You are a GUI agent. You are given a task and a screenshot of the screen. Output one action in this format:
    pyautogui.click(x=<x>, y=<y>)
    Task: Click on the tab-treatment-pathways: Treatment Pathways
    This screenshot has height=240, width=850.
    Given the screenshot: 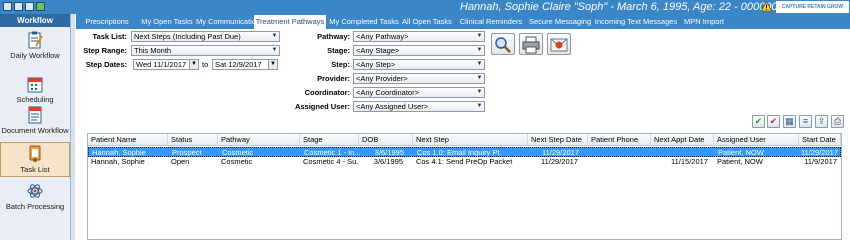 What is the action you would take?
    pyautogui.click(x=290, y=22)
    